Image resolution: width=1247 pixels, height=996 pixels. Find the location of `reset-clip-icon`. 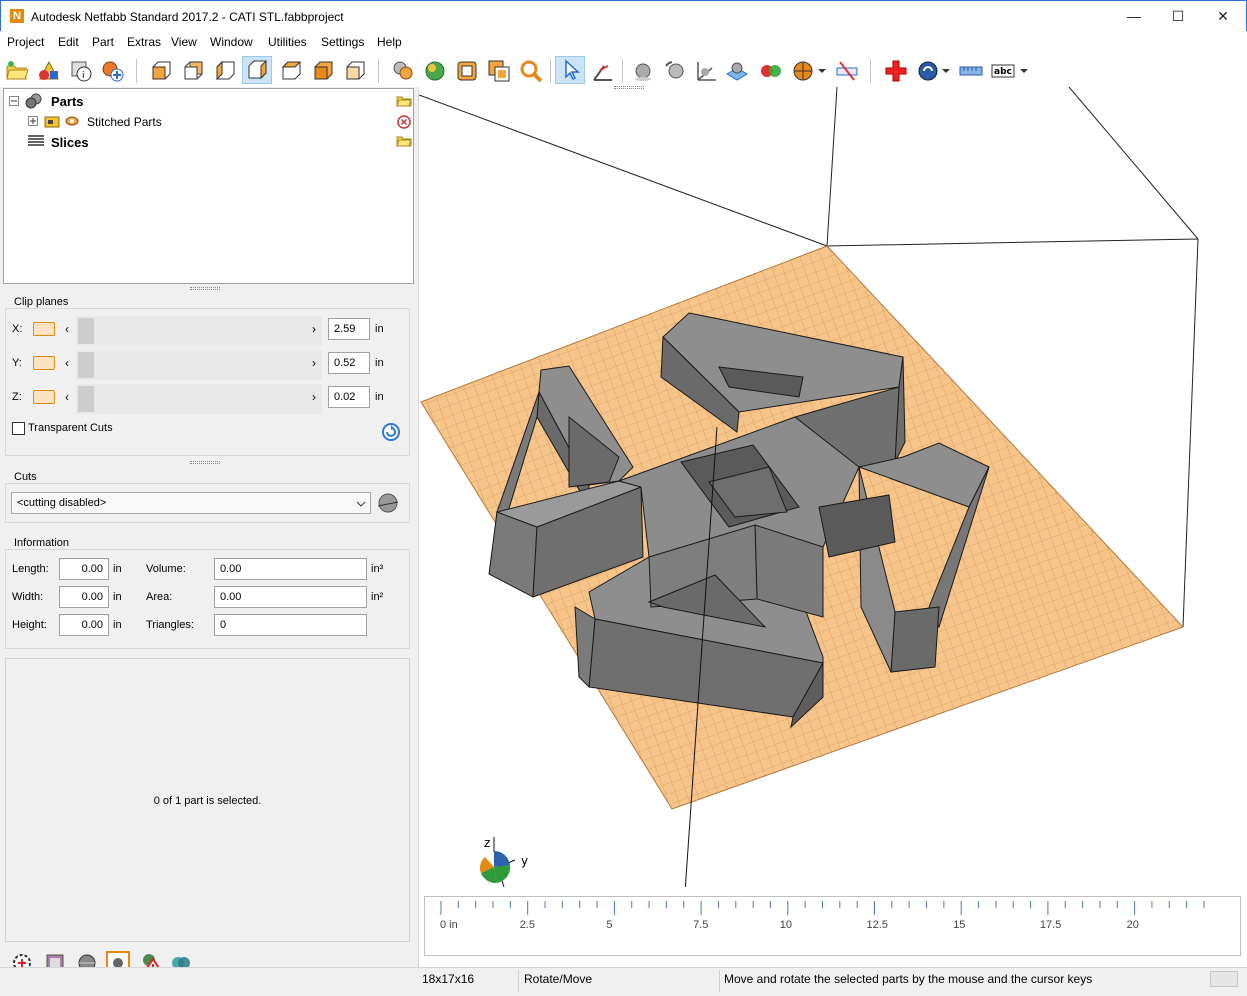

reset-clip-icon is located at coordinates (391, 432).